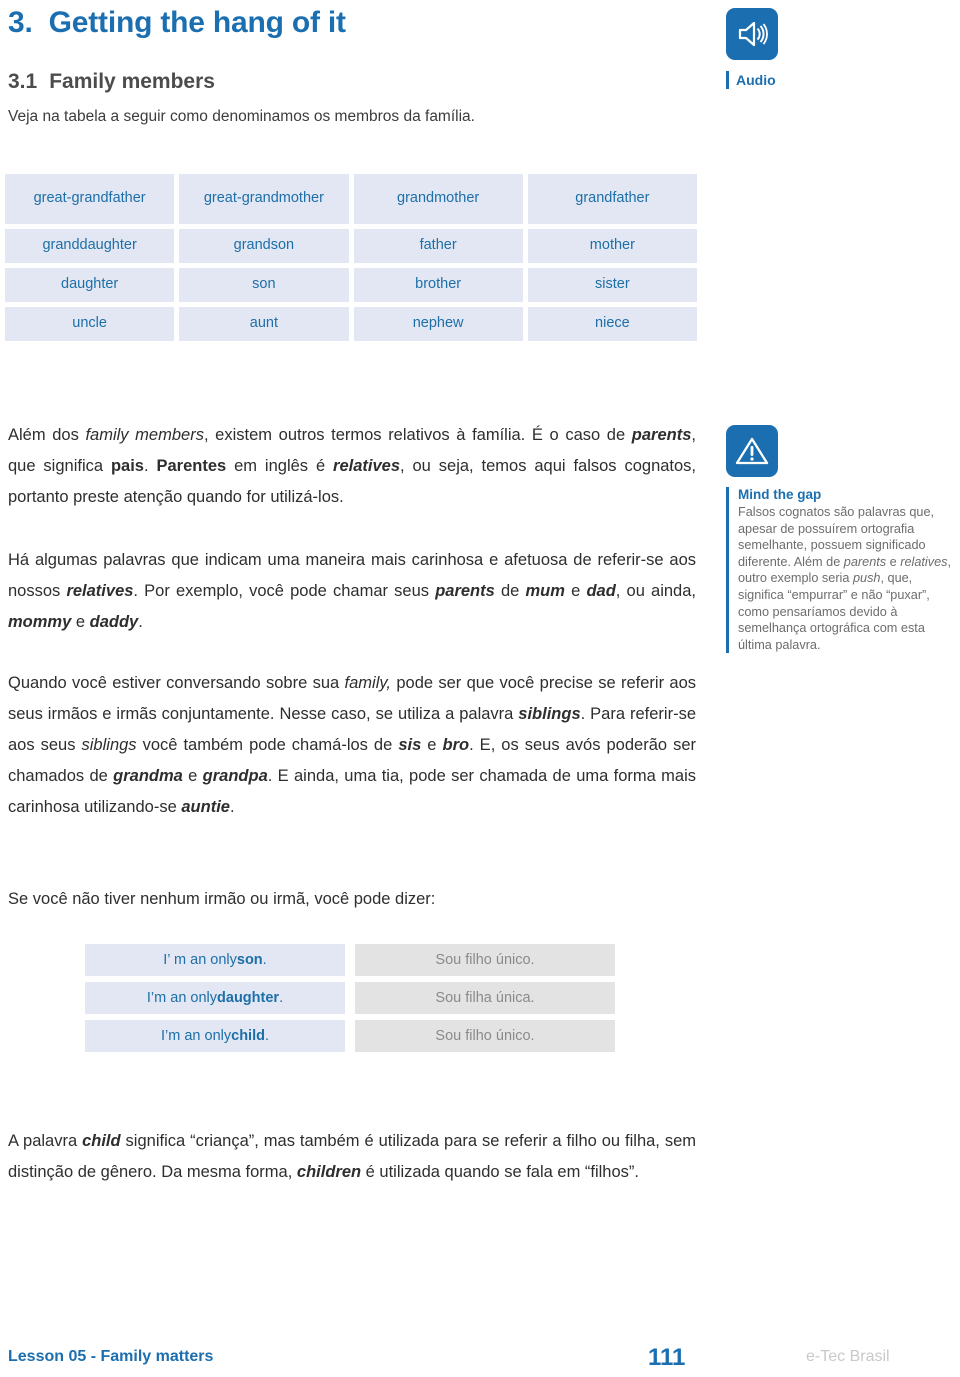  Describe the element at coordinates (264, 246) in the screenshot. I see `table-cell: grandson` at that location.